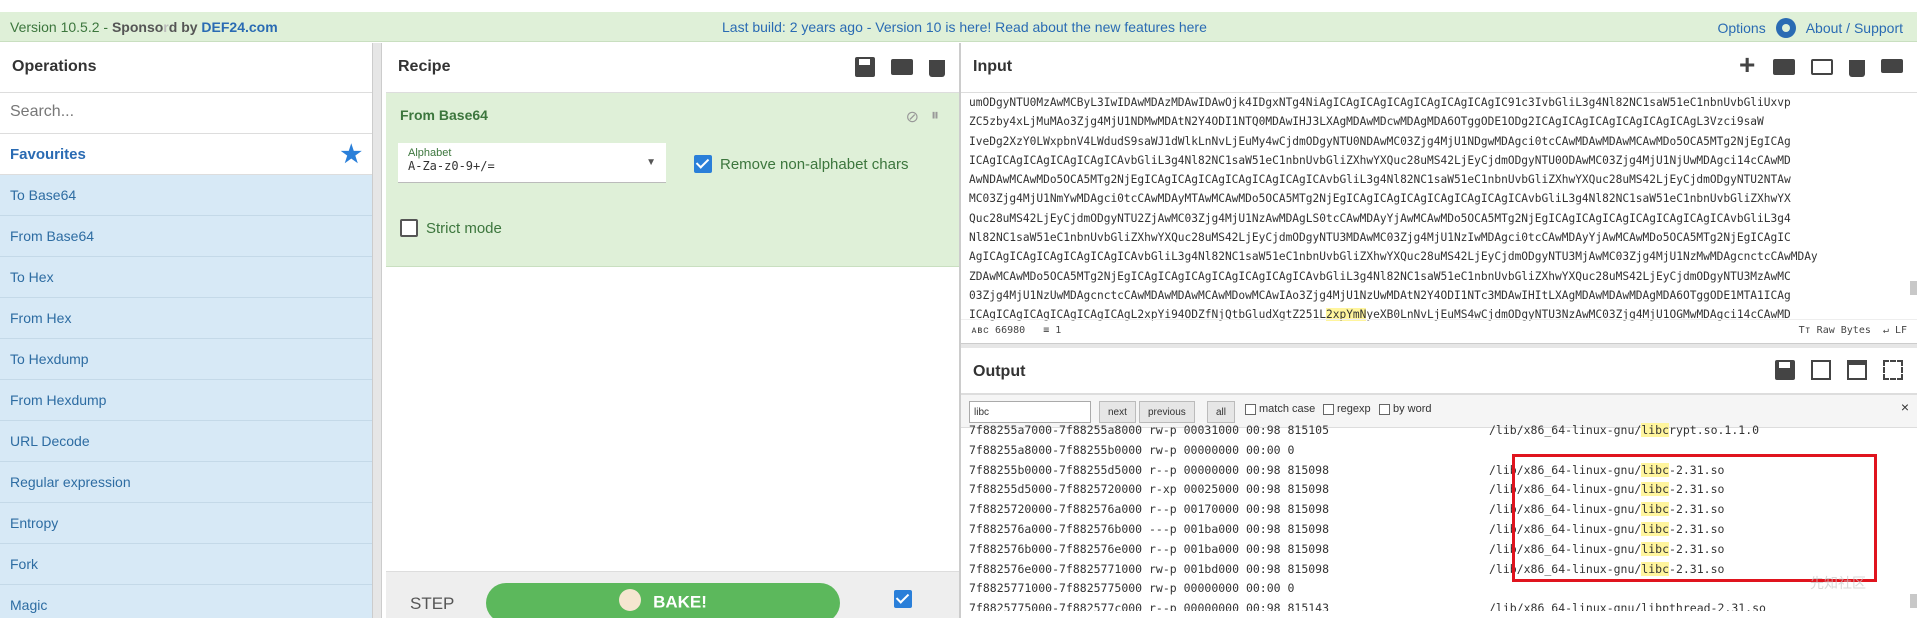 The height and width of the screenshot is (618, 1917). Describe the element at coordinates (409, 228) in the screenshot. I see `checkbox-unchecked` at that location.